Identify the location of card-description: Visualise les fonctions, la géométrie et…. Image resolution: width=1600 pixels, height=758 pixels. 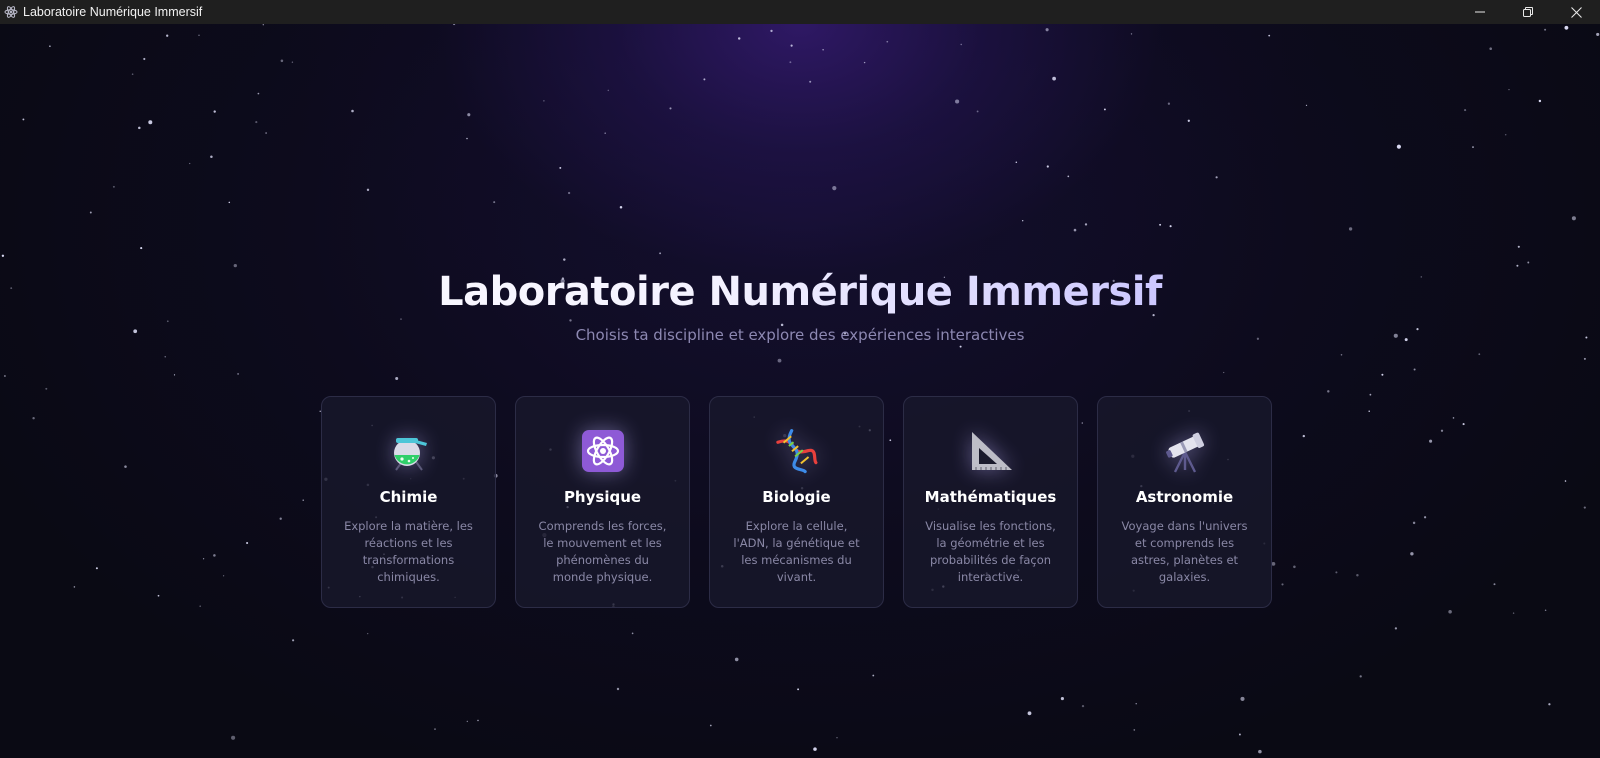
(990, 551).